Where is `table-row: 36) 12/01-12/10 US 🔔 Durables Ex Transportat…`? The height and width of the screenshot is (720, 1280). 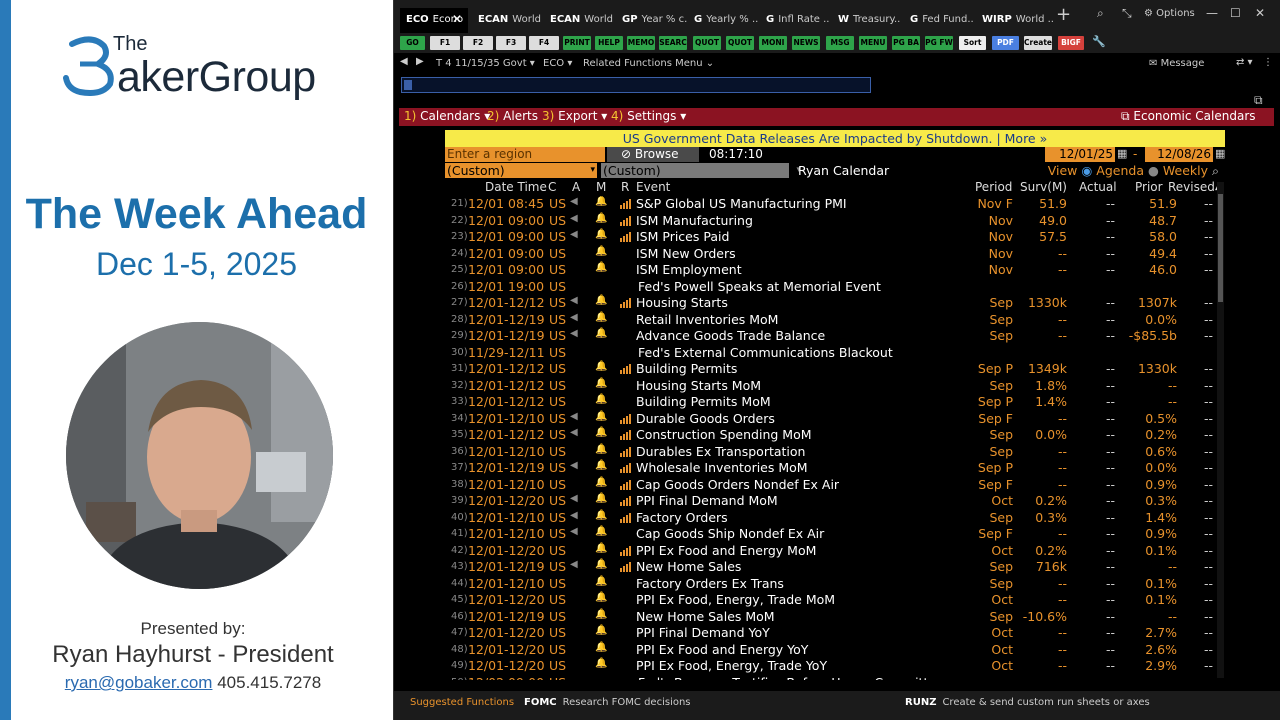 table-row: 36) 12/01-12/10 US 🔔 Durables Ex Transportat… is located at coordinates (830, 452).